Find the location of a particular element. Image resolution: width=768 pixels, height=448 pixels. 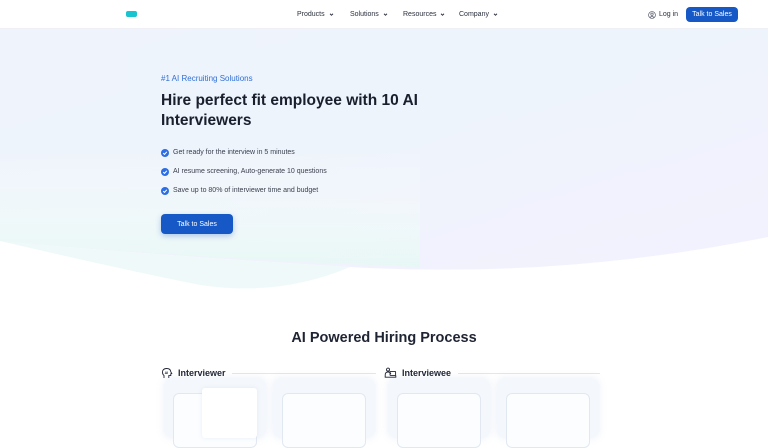

user-icon is located at coordinates (652, 14).